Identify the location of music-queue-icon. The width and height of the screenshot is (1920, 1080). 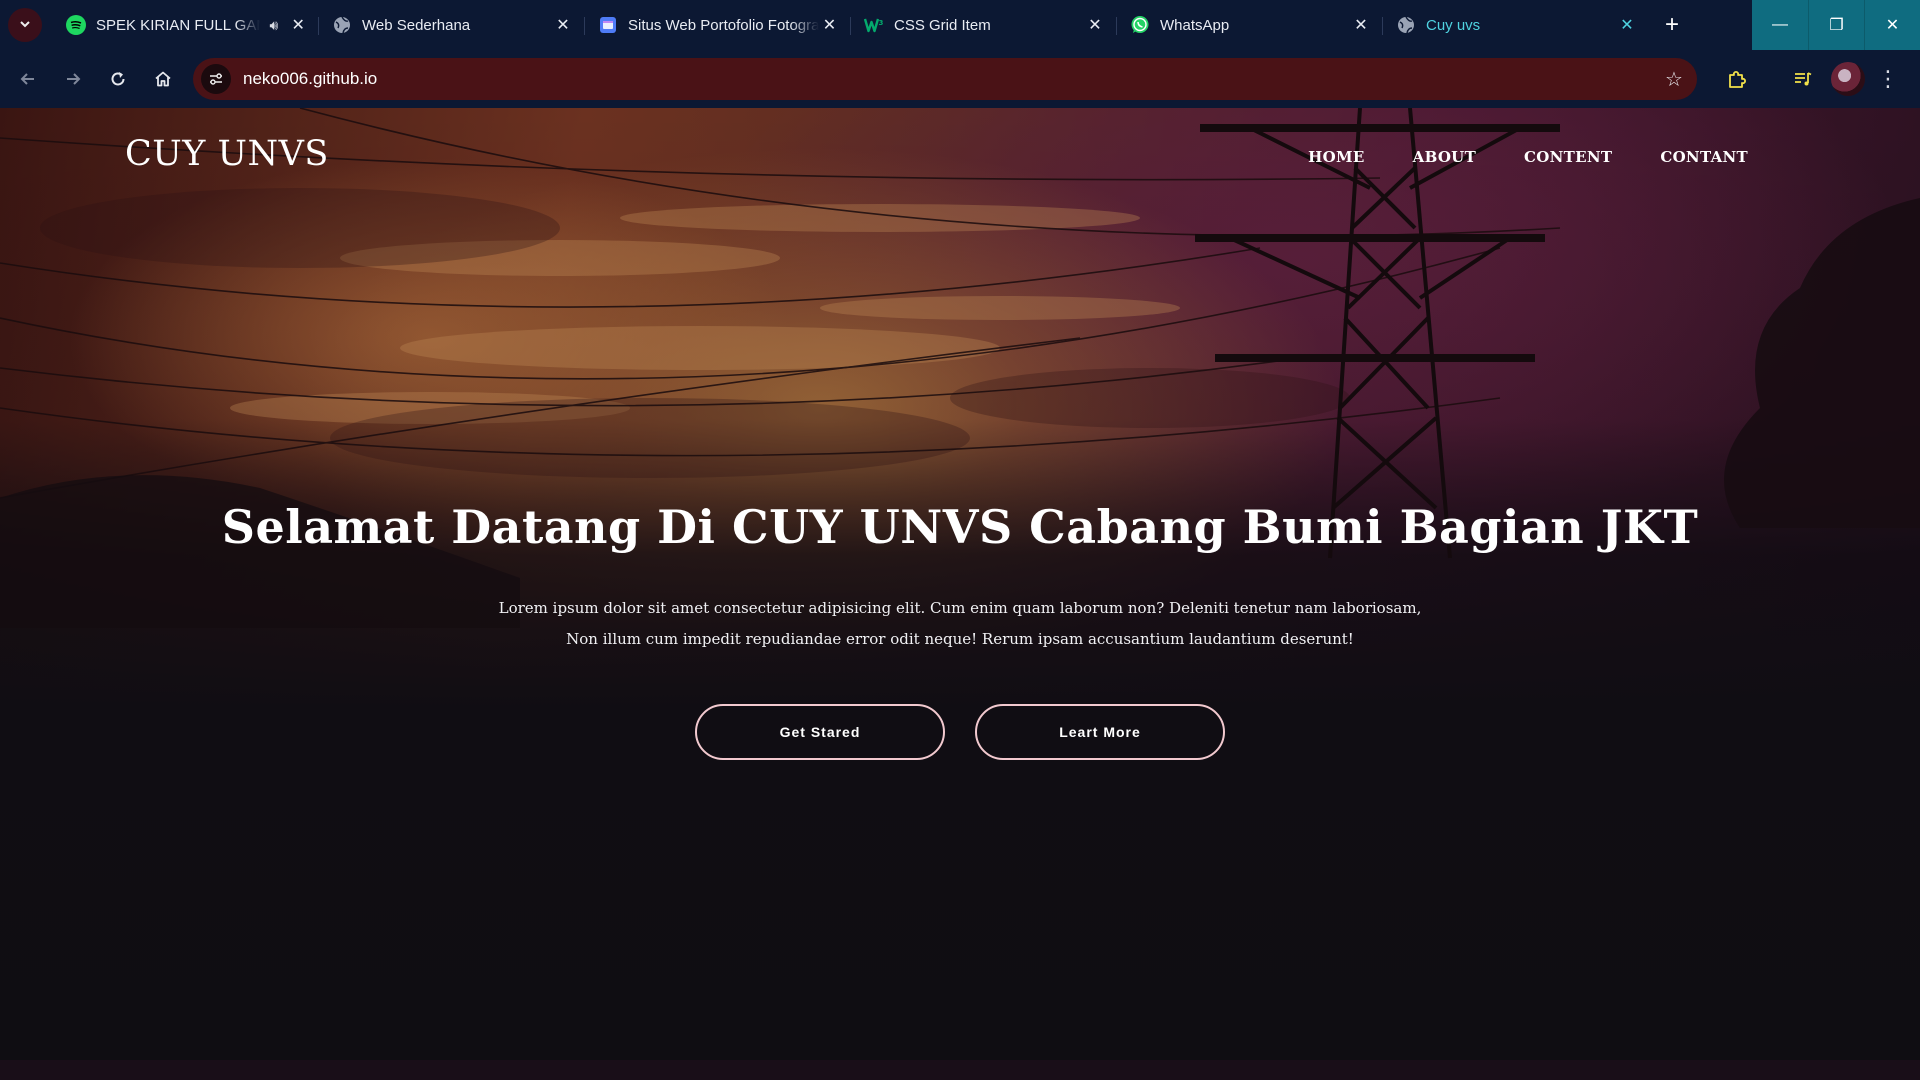
(1803, 79).